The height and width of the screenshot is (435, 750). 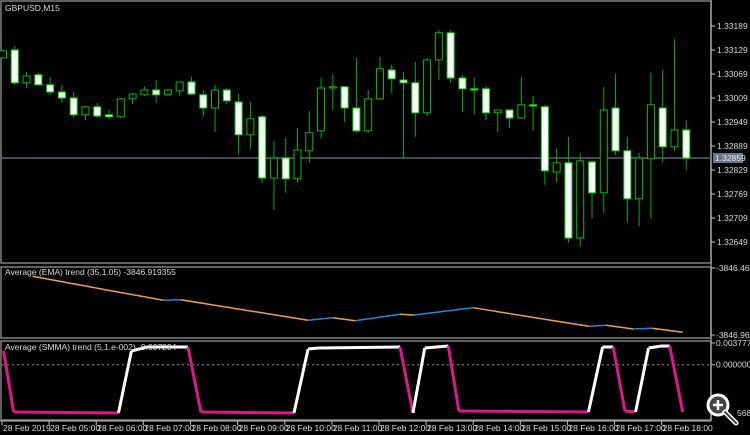 I want to click on time-tick-label: 28 Feb 06:00, so click(x=122, y=428).